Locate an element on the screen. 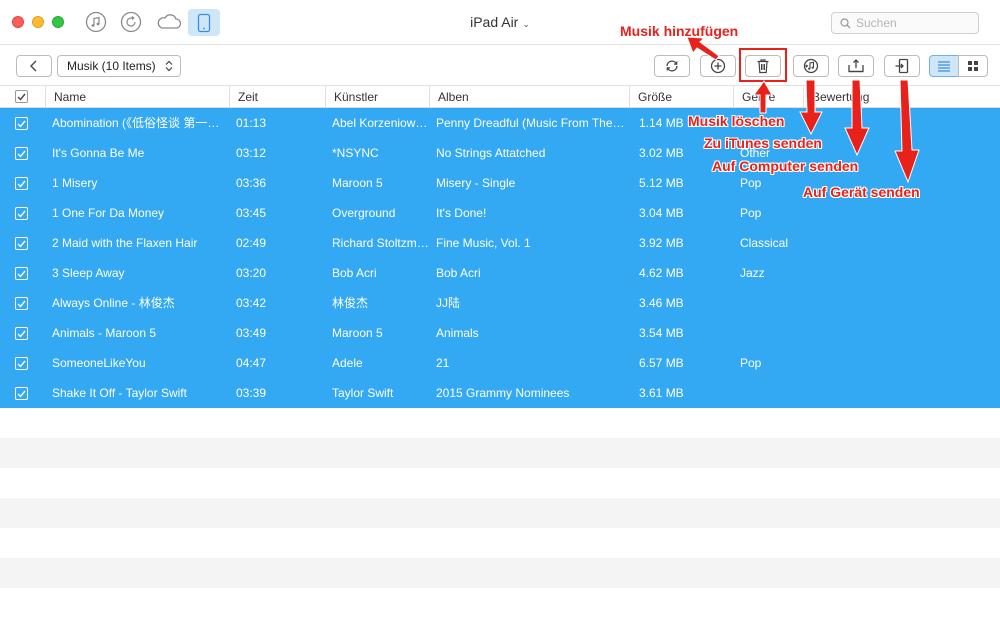  cell-name: It's Gonna Be Me is located at coordinates (98, 153).